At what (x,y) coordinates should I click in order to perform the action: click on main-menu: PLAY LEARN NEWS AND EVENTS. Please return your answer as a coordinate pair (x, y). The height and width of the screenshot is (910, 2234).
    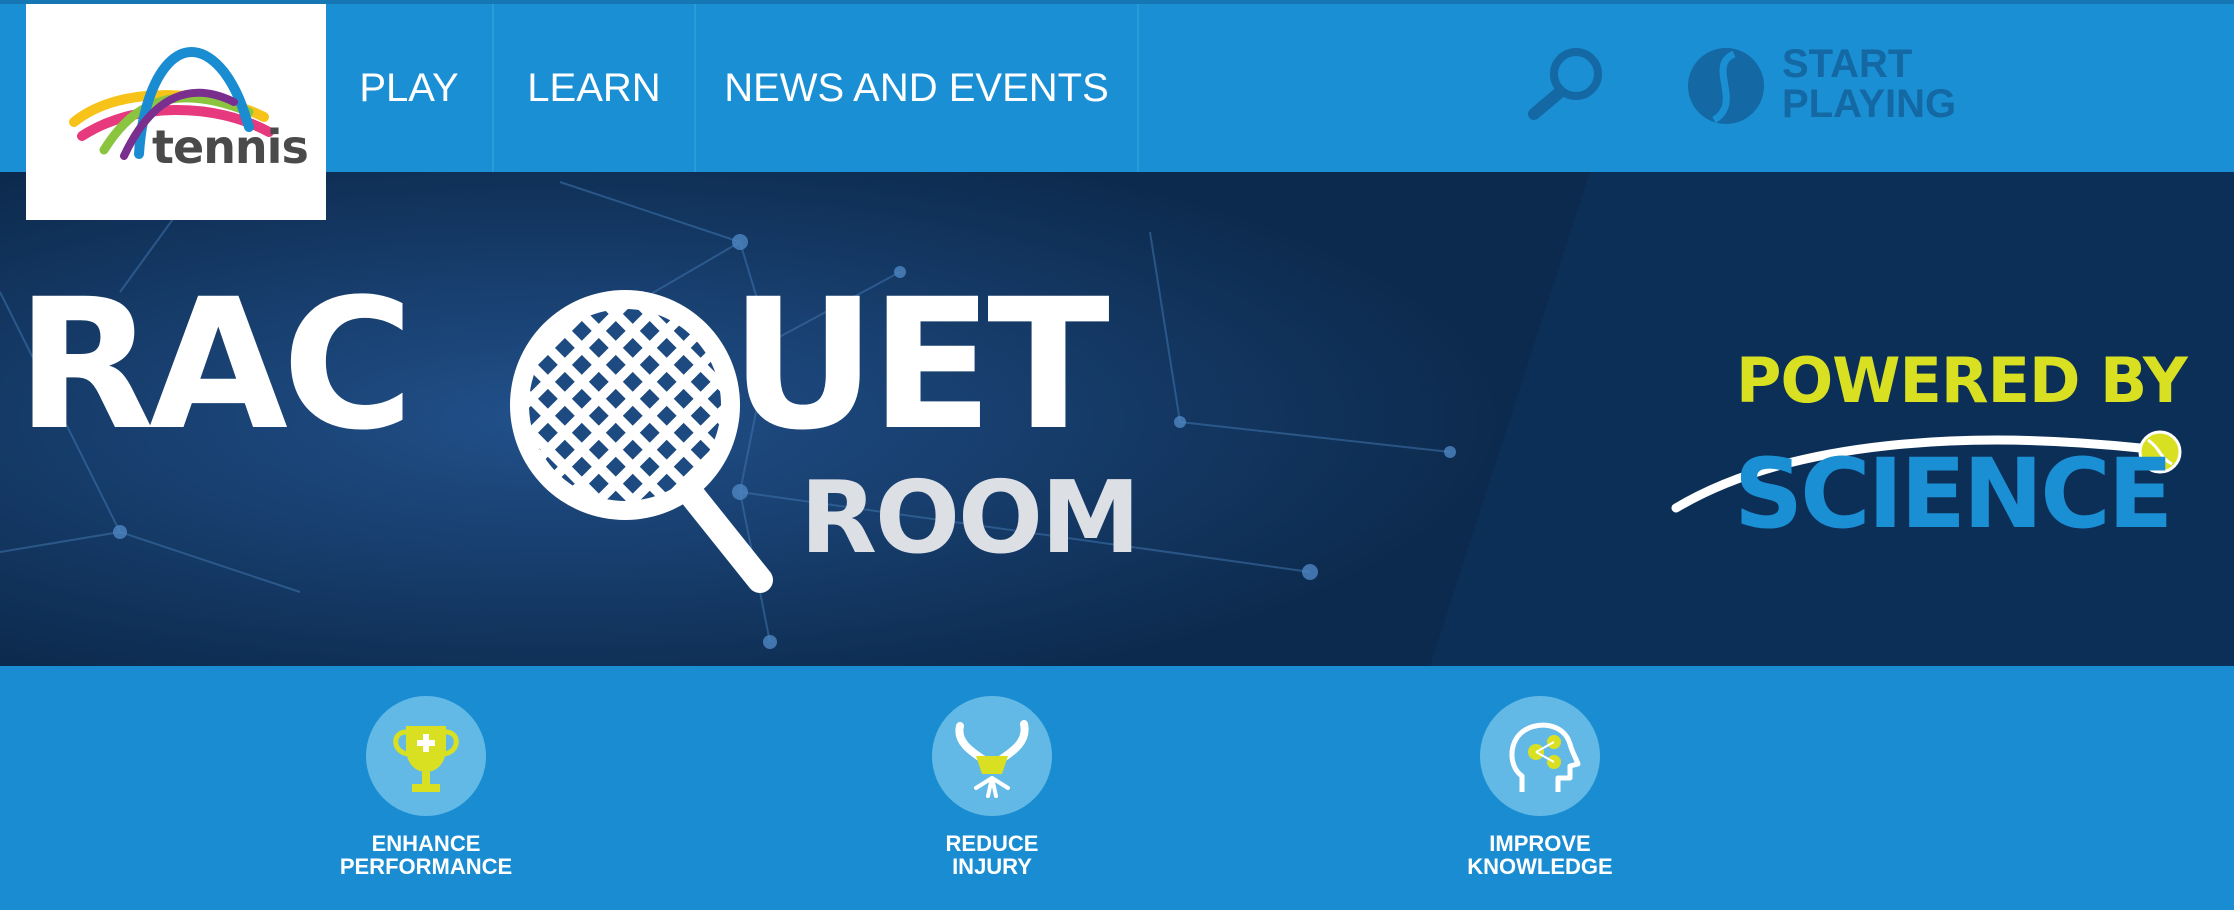
    Looking at the image, I should click on (732, 88).